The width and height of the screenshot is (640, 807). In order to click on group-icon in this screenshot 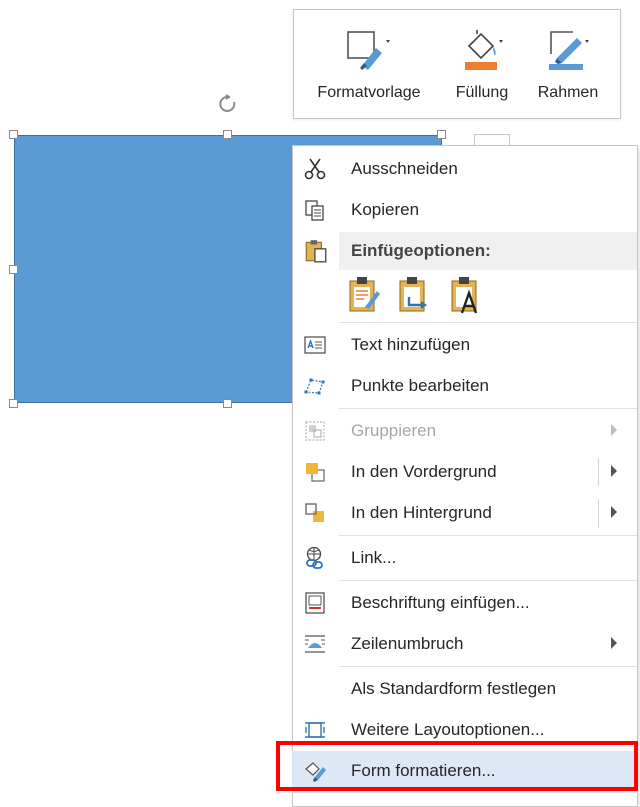, I will do `click(315, 431)`.